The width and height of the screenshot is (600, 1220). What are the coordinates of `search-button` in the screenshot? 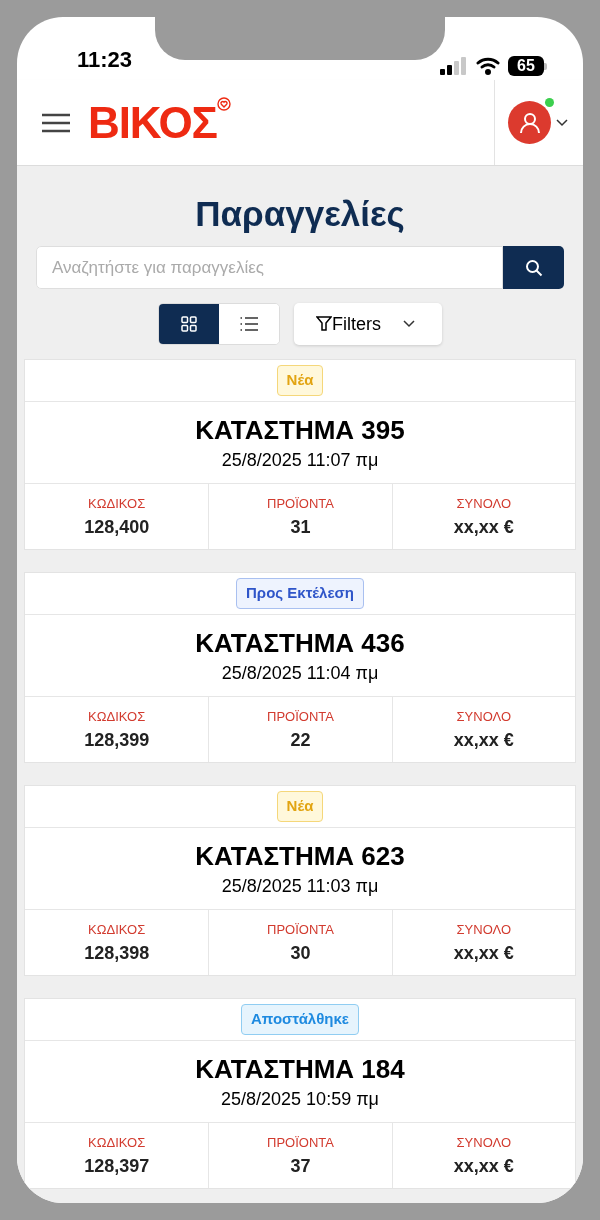 It's located at (533, 267).